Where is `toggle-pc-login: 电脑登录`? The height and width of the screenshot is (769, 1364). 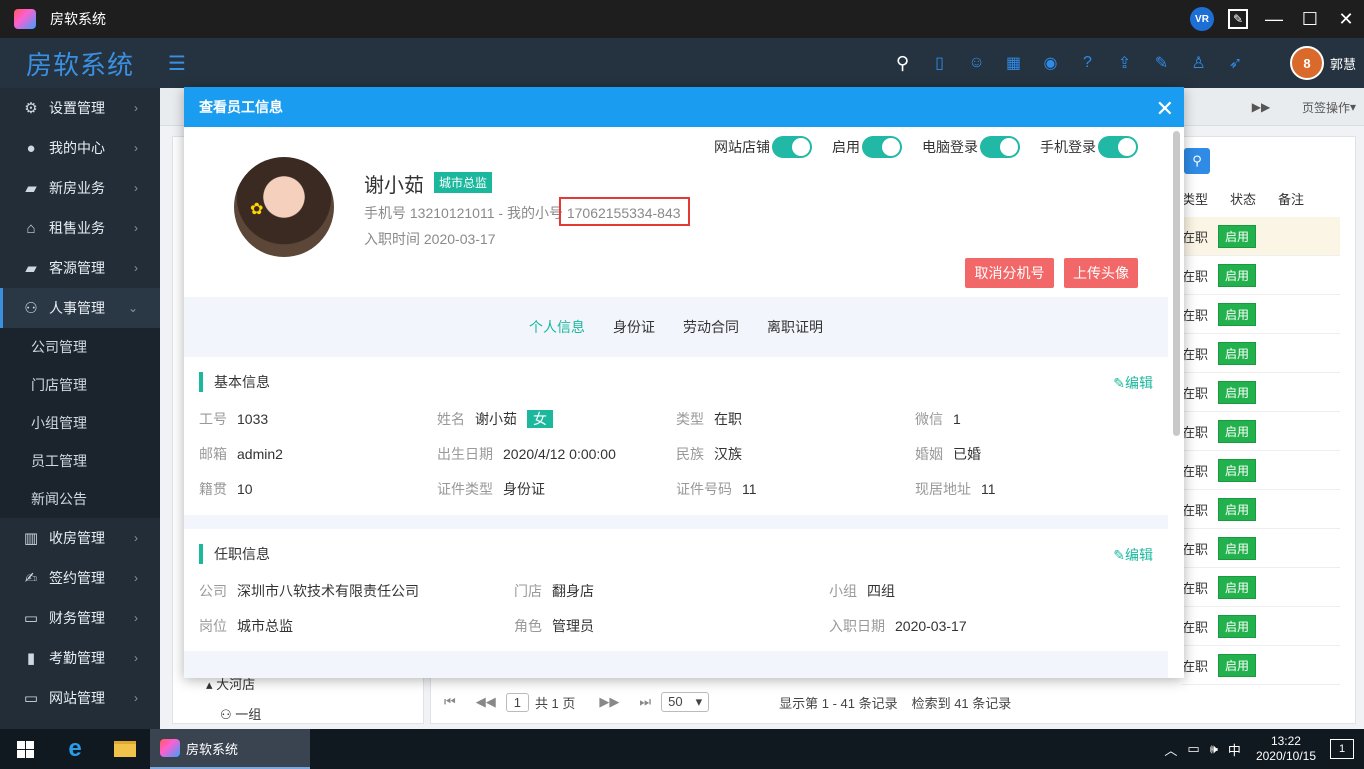
toggle-pc-login: 电脑登录 is located at coordinates (971, 147).